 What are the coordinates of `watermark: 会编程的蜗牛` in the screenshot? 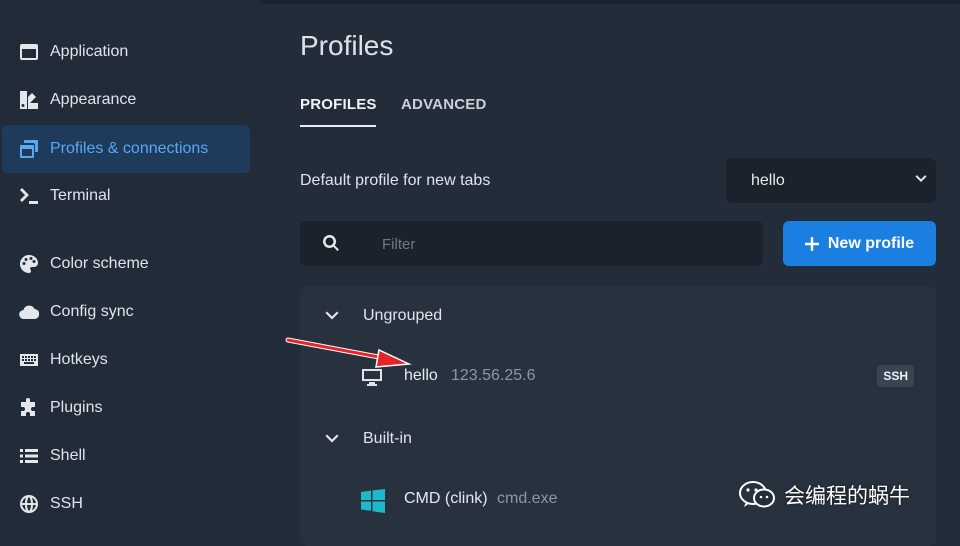 It's located at (824, 495).